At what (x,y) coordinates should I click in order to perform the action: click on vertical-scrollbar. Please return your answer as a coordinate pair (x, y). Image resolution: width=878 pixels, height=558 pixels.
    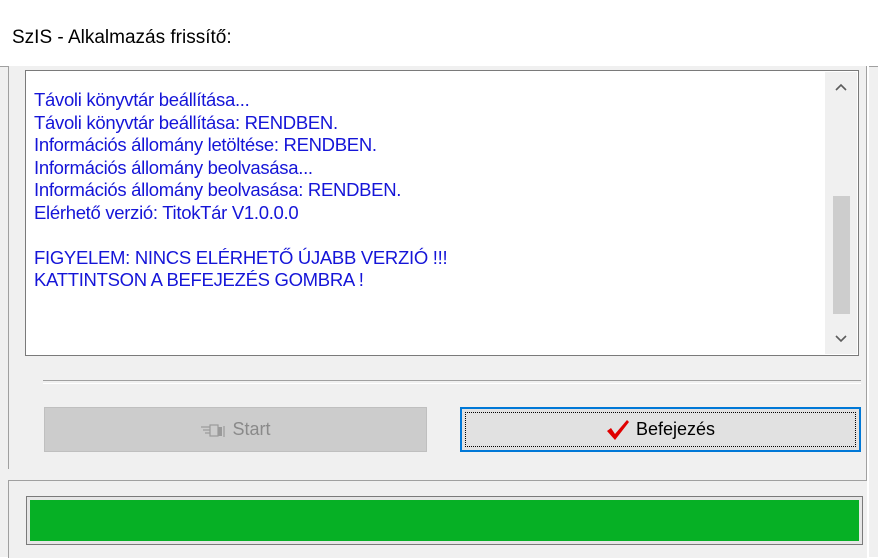
    Looking at the image, I should click on (841, 213).